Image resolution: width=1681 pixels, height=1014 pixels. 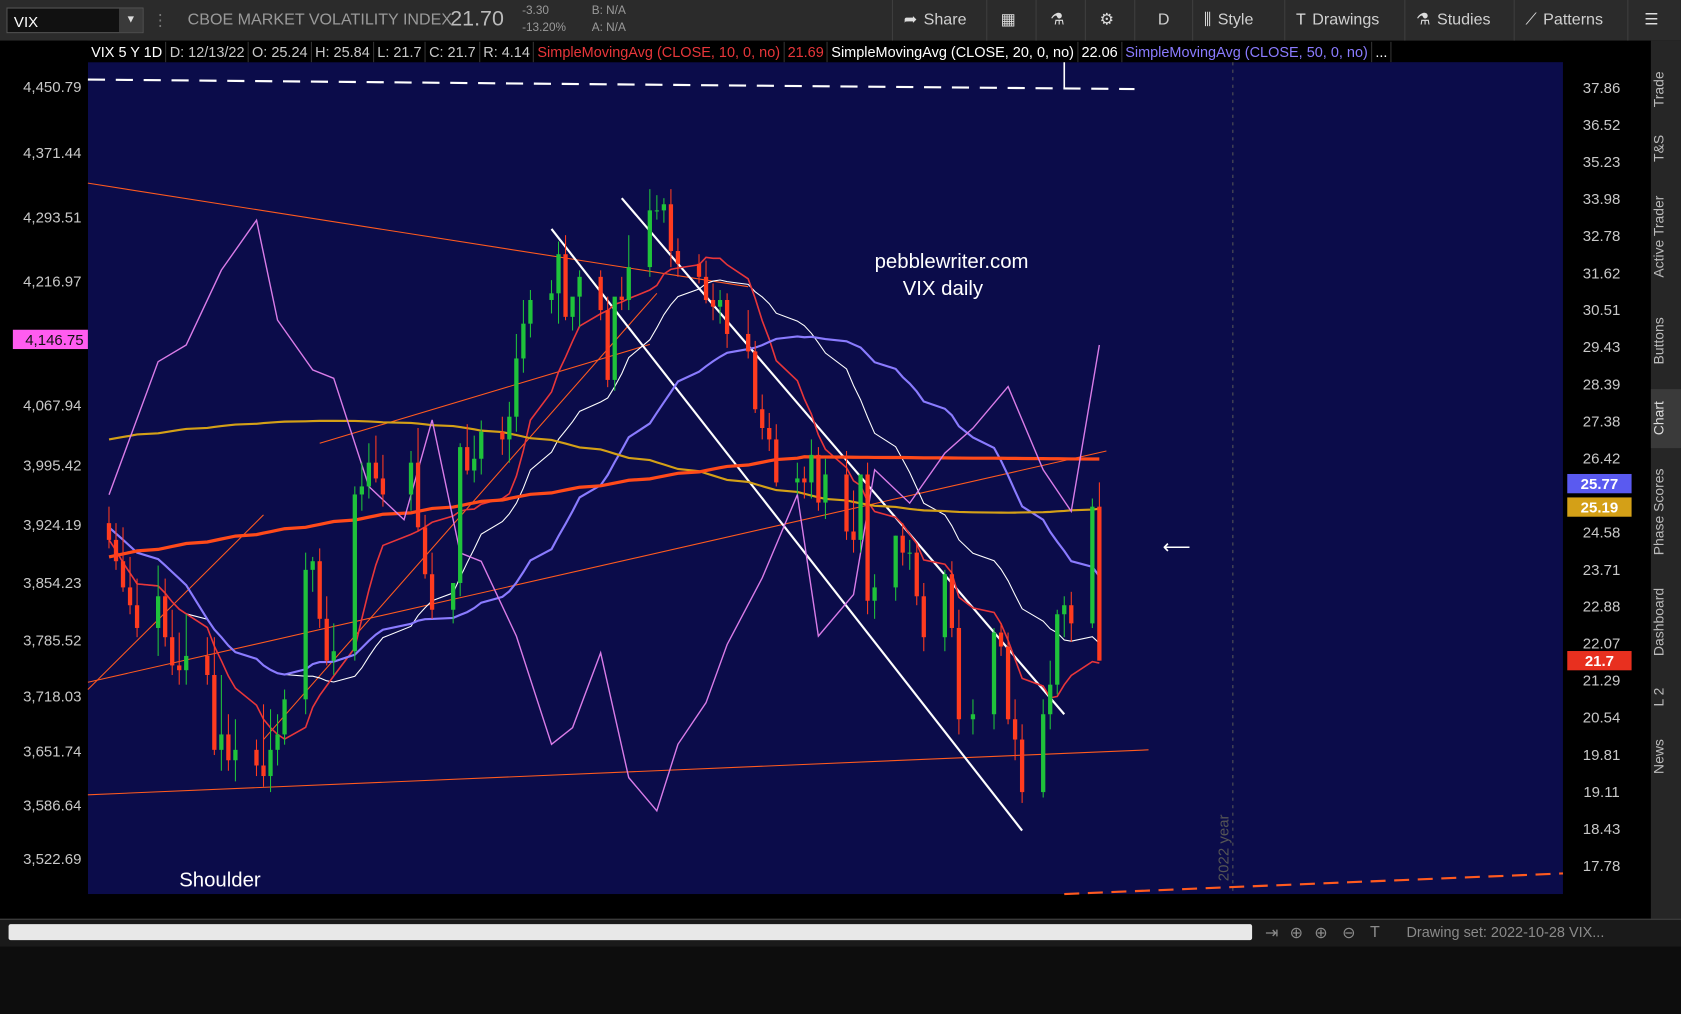 What do you see at coordinates (1666, 756) in the screenshot?
I see `side-tab-news: News` at bounding box center [1666, 756].